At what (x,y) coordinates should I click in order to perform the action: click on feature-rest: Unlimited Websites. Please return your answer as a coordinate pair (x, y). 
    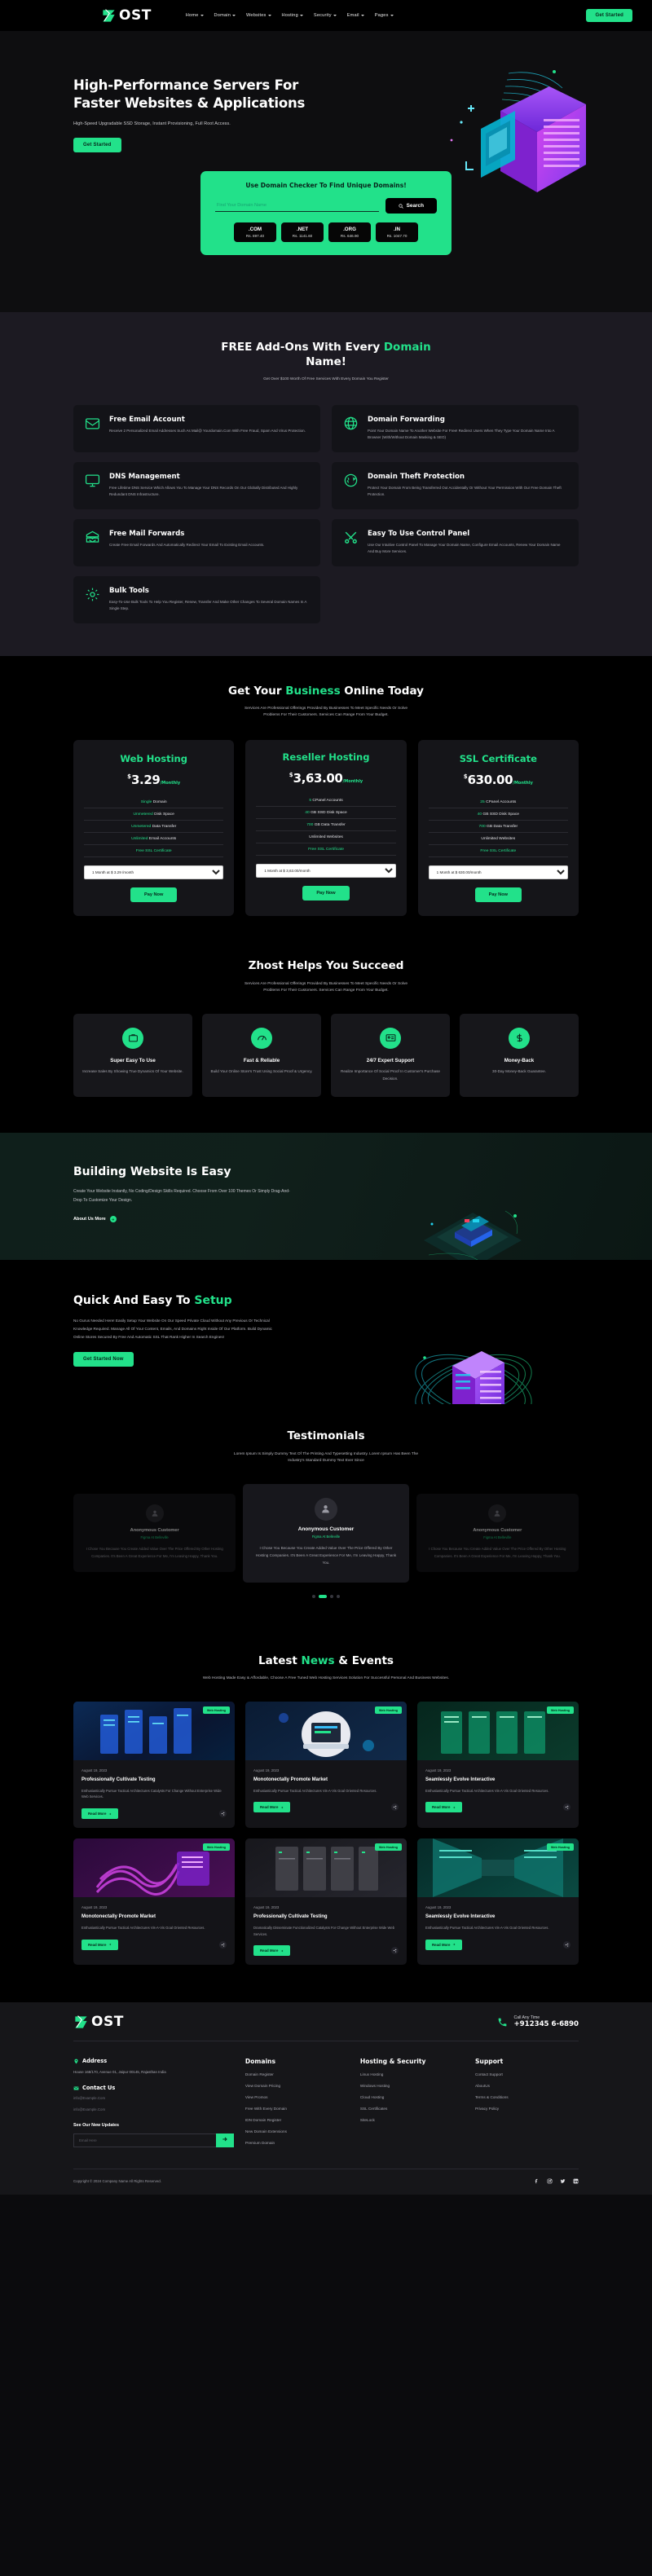
    Looking at the image, I should click on (326, 837).